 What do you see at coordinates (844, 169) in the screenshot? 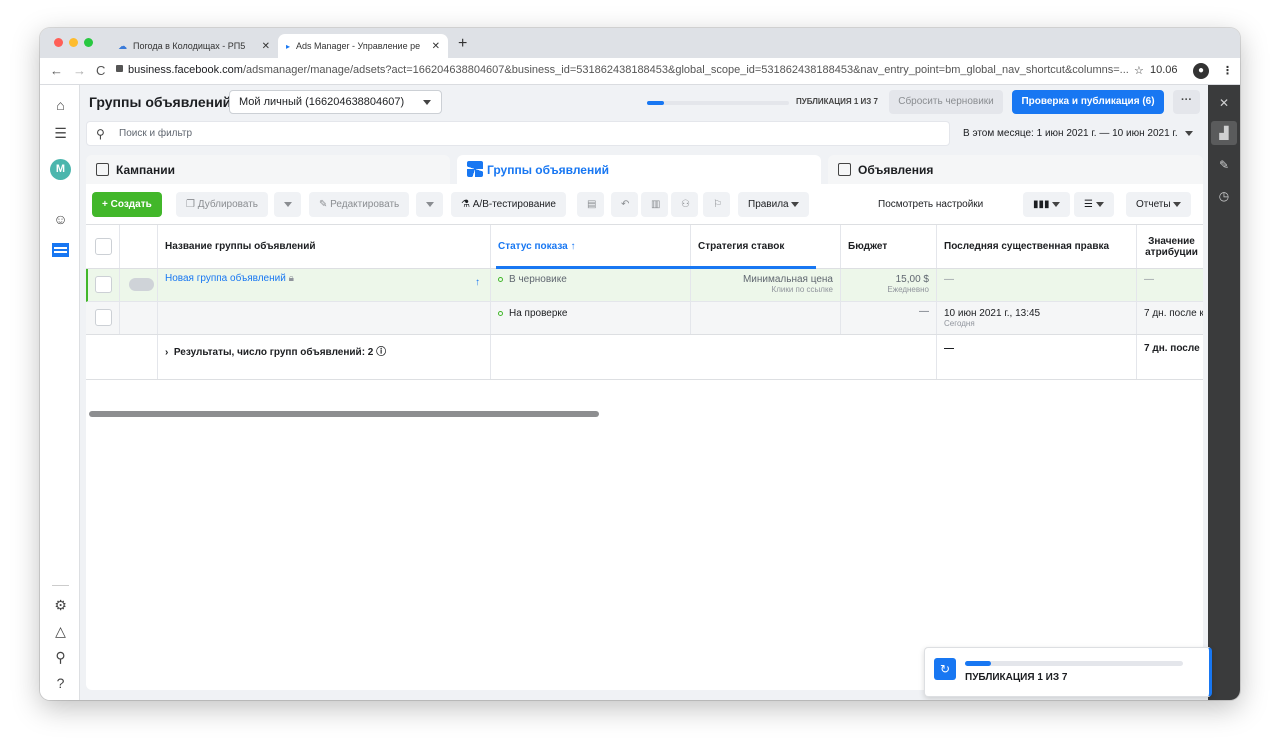
I see `ads-icon` at bounding box center [844, 169].